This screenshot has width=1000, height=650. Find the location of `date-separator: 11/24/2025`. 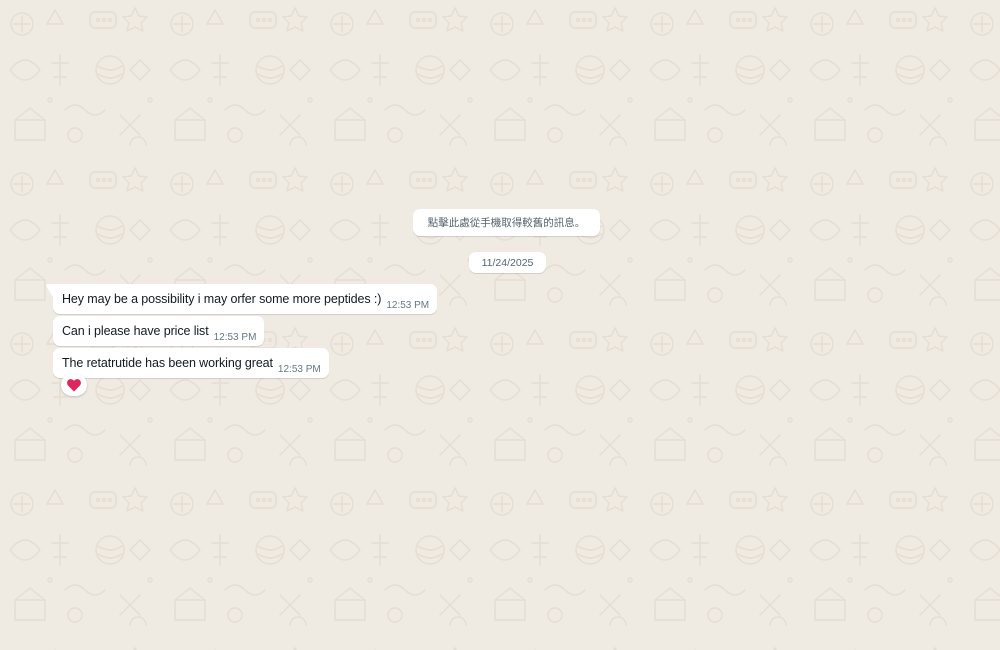

date-separator: 11/24/2025 is located at coordinates (507, 262).